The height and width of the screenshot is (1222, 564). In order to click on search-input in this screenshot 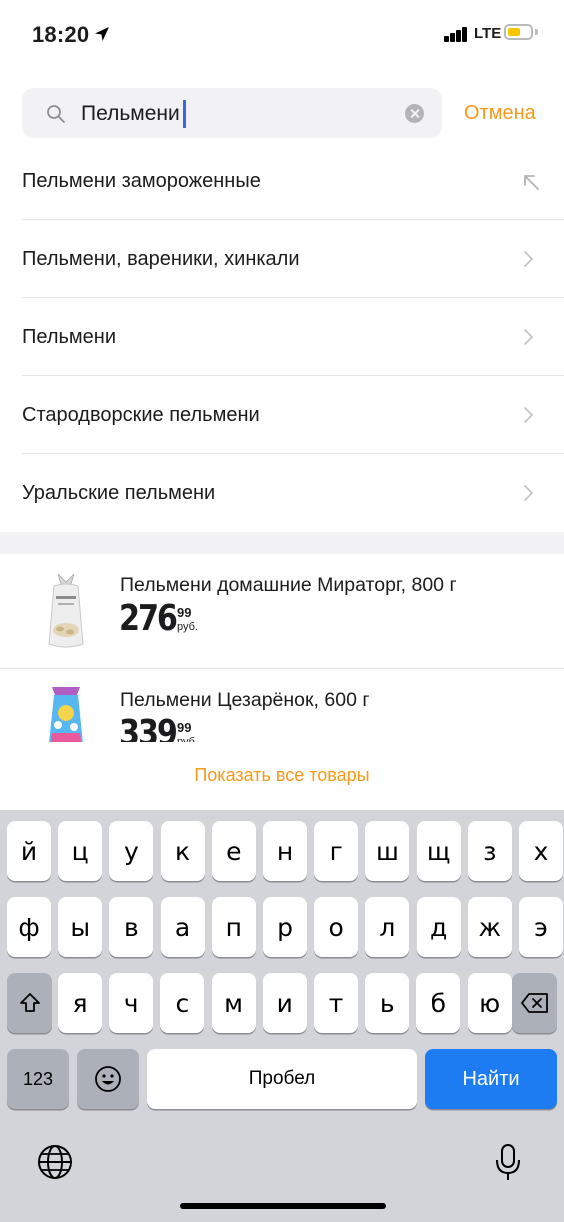, I will do `click(236, 114)`.